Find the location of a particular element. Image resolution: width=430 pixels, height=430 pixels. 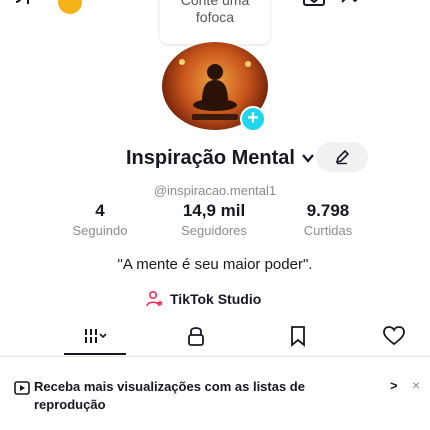

pencil-icon is located at coordinates (342, 157).